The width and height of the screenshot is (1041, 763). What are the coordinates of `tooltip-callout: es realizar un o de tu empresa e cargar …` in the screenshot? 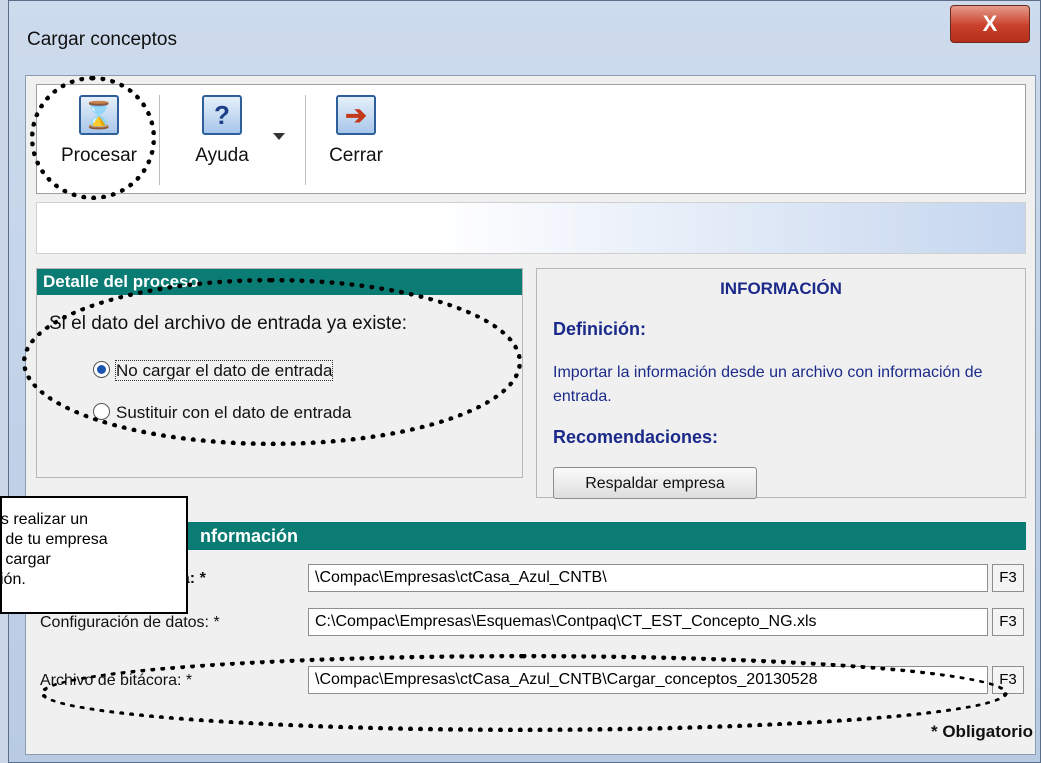 It's located at (94, 555).